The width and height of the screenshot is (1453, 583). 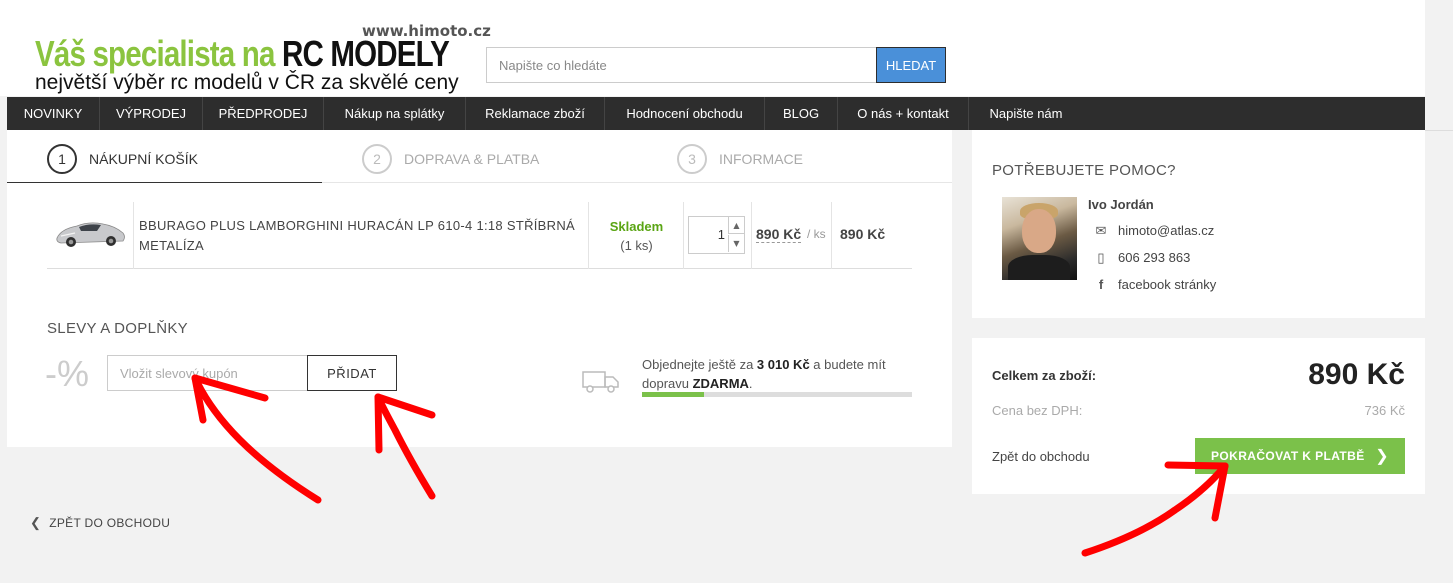 What do you see at coordinates (1044, 375) in the screenshot?
I see `total-label: Celkem za zboží:` at bounding box center [1044, 375].